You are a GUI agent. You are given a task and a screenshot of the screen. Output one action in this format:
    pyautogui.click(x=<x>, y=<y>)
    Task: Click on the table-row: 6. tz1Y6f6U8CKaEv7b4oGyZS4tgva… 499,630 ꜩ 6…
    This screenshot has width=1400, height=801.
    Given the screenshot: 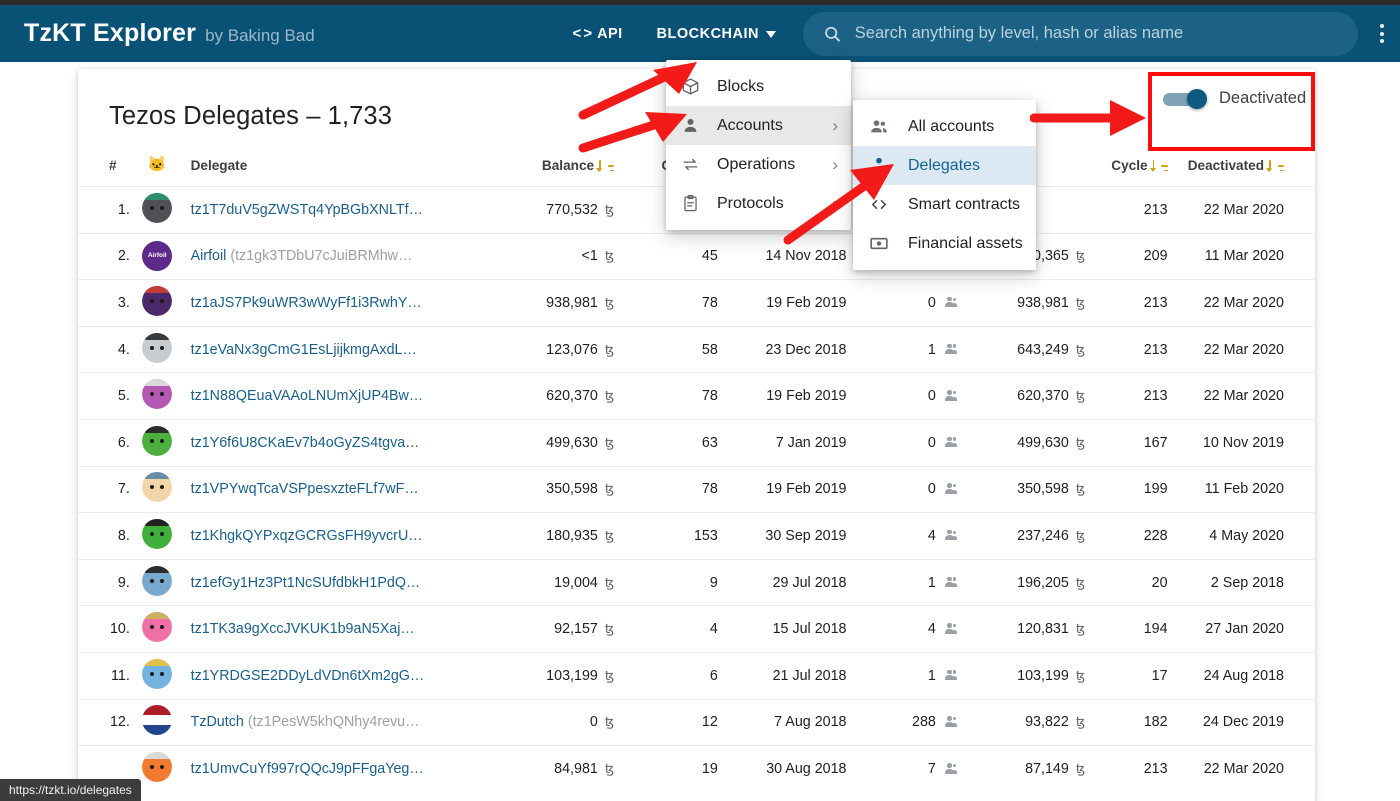 What is the action you would take?
    pyautogui.click(x=696, y=442)
    